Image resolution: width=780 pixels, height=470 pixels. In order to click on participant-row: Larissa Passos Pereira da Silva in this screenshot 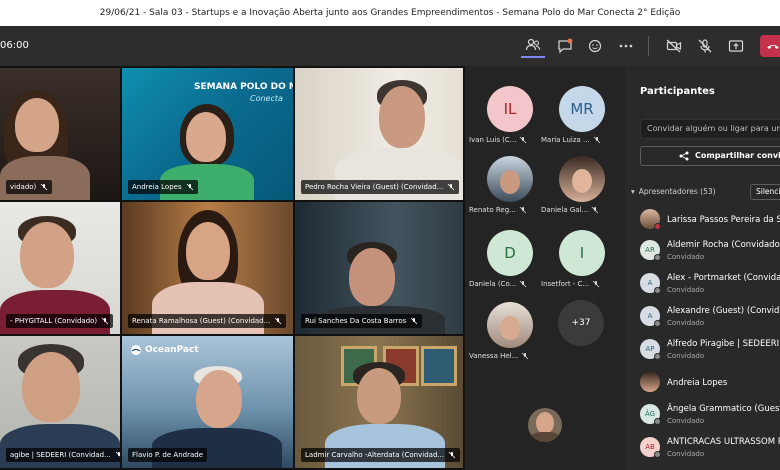, I will do `click(710, 220)`.